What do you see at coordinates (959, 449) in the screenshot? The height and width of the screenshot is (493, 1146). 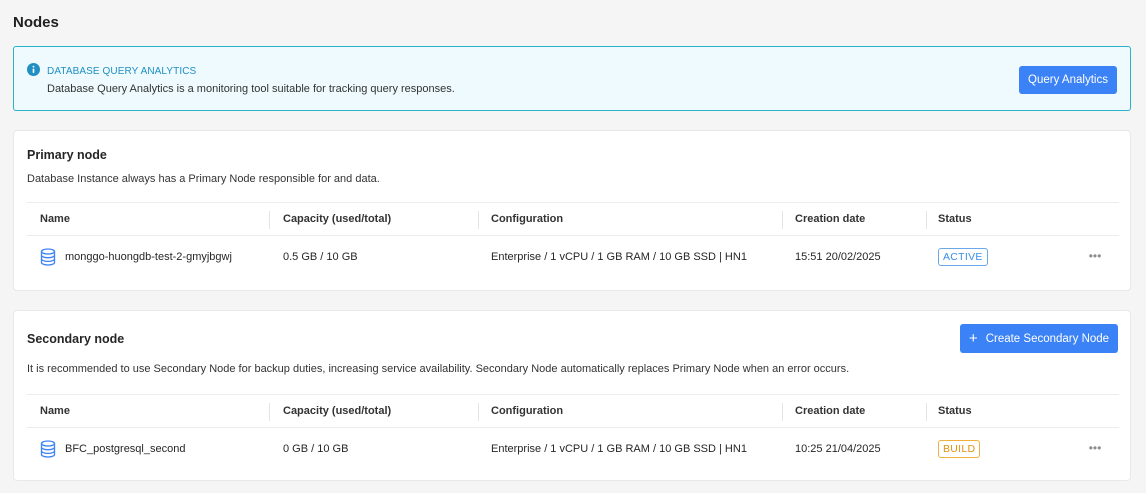 I see `status-badge: BUILD` at bounding box center [959, 449].